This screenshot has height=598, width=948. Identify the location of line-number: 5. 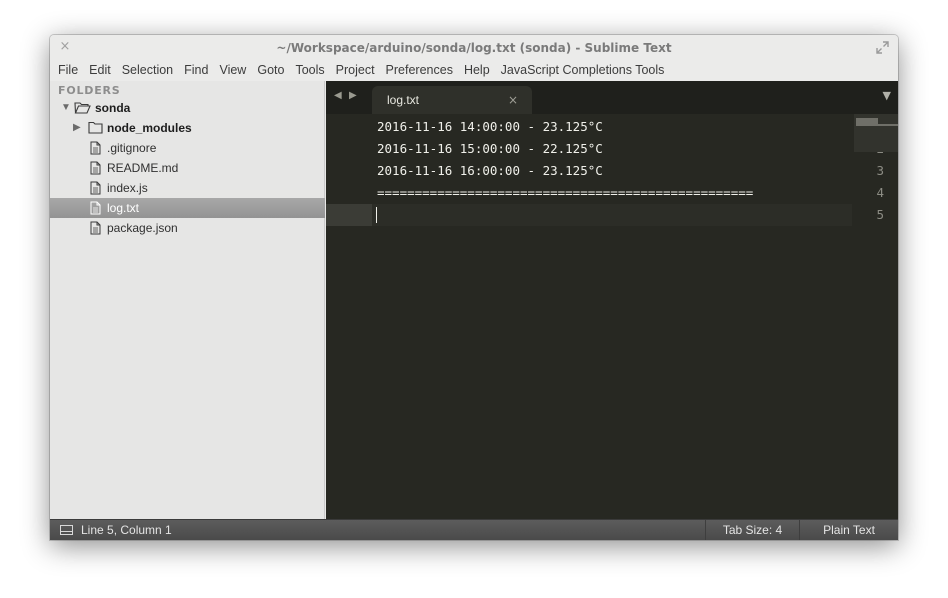
(880, 214).